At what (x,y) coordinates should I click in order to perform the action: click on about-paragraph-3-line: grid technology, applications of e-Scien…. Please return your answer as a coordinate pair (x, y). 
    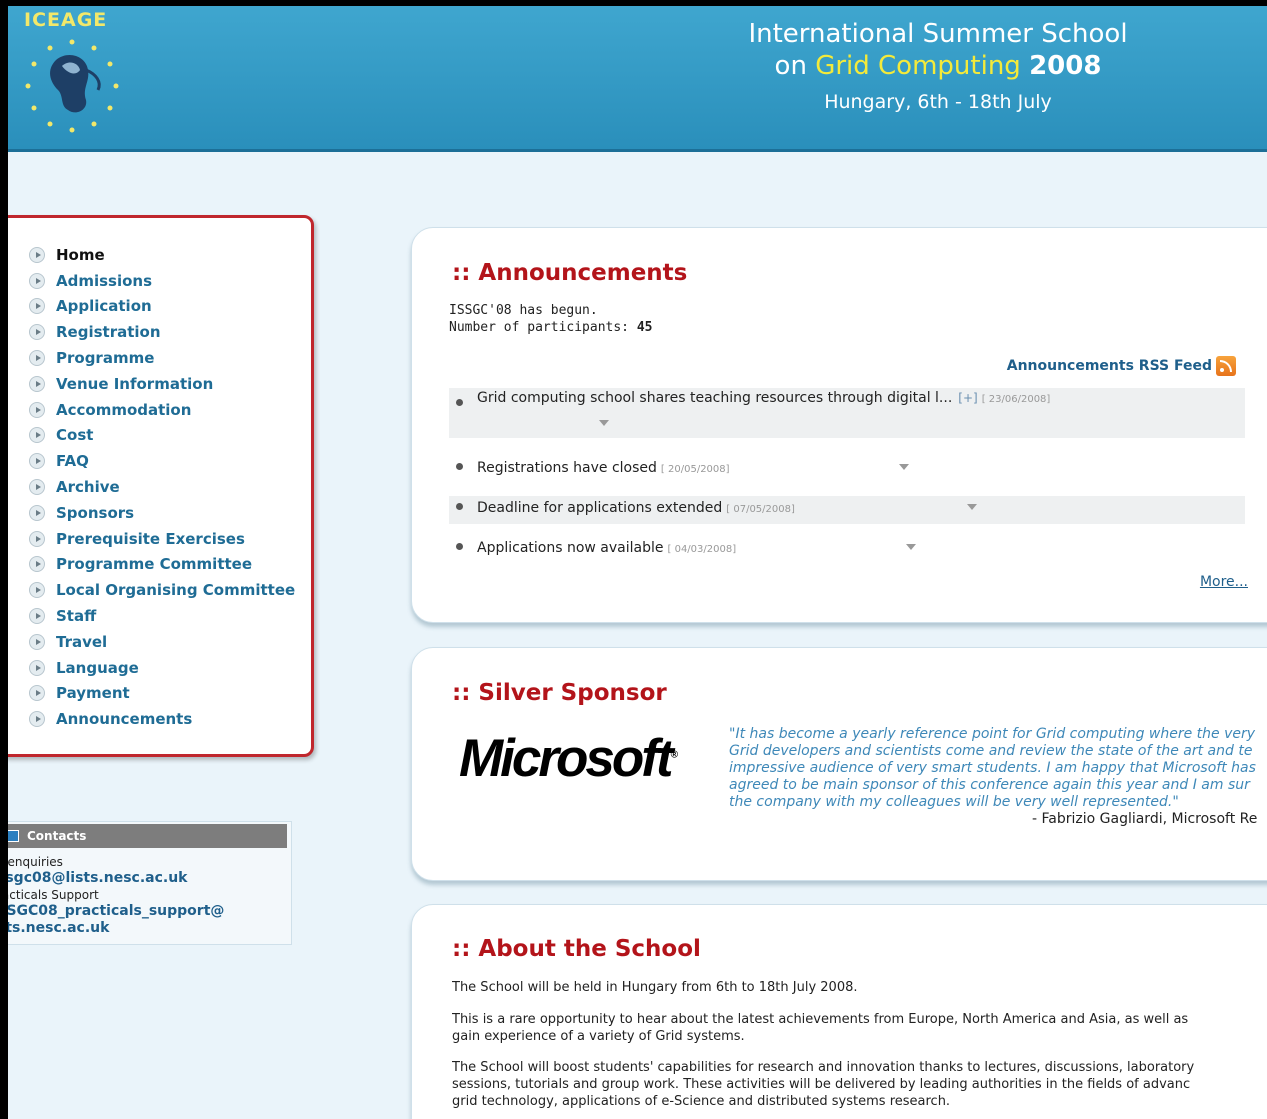
    Looking at the image, I should click on (701, 1101).